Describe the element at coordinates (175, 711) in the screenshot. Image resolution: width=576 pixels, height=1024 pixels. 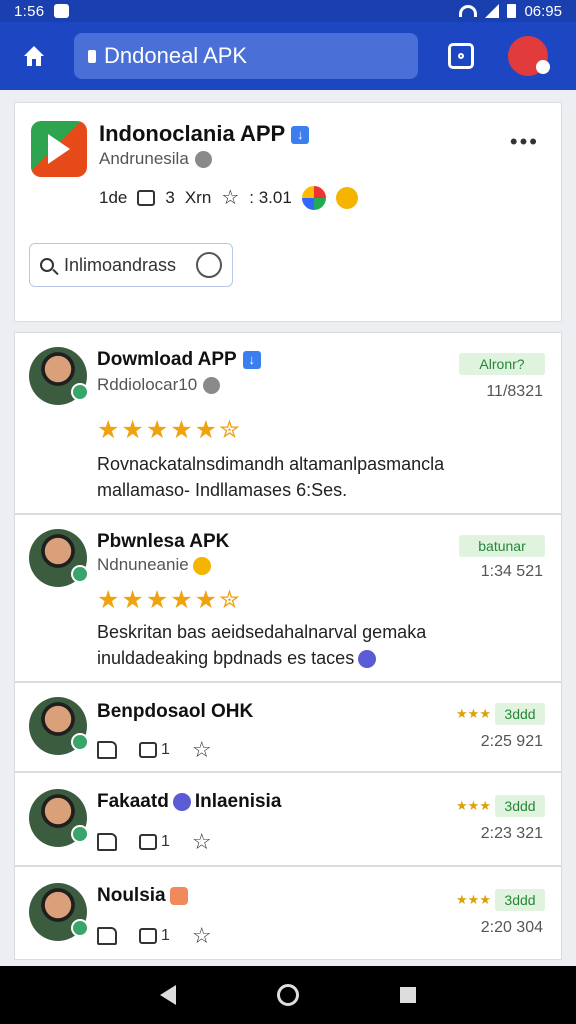
I see `review-title: Benpdosaol OHK` at that location.